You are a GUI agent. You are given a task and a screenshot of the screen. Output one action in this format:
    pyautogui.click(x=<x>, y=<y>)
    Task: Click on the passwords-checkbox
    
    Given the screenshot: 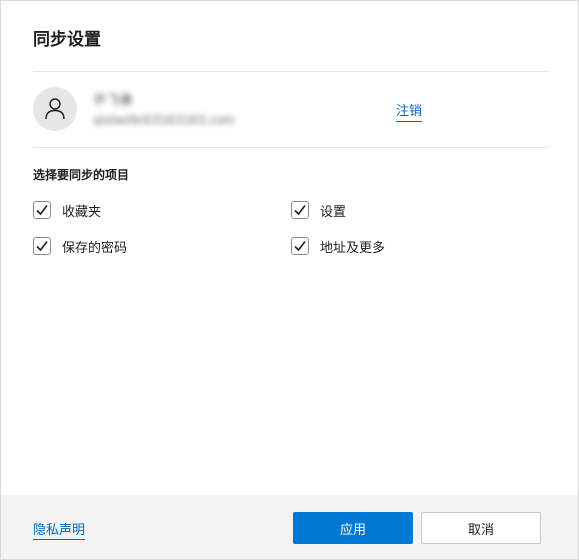 What is the action you would take?
    pyautogui.click(x=42, y=246)
    